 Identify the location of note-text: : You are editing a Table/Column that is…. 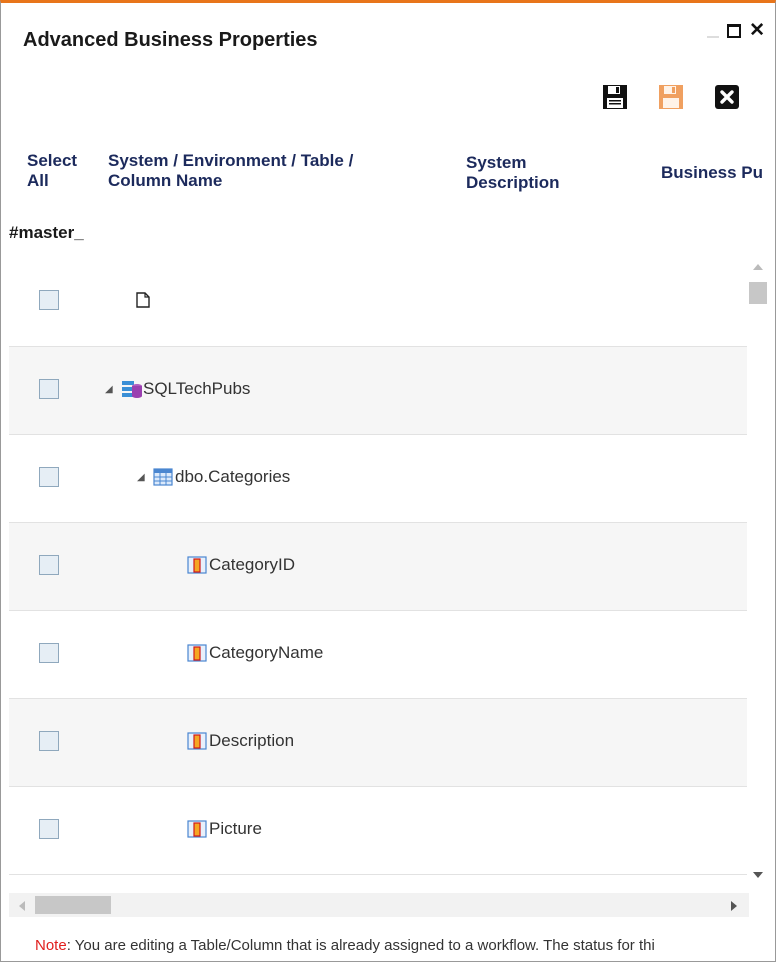
(360, 945).